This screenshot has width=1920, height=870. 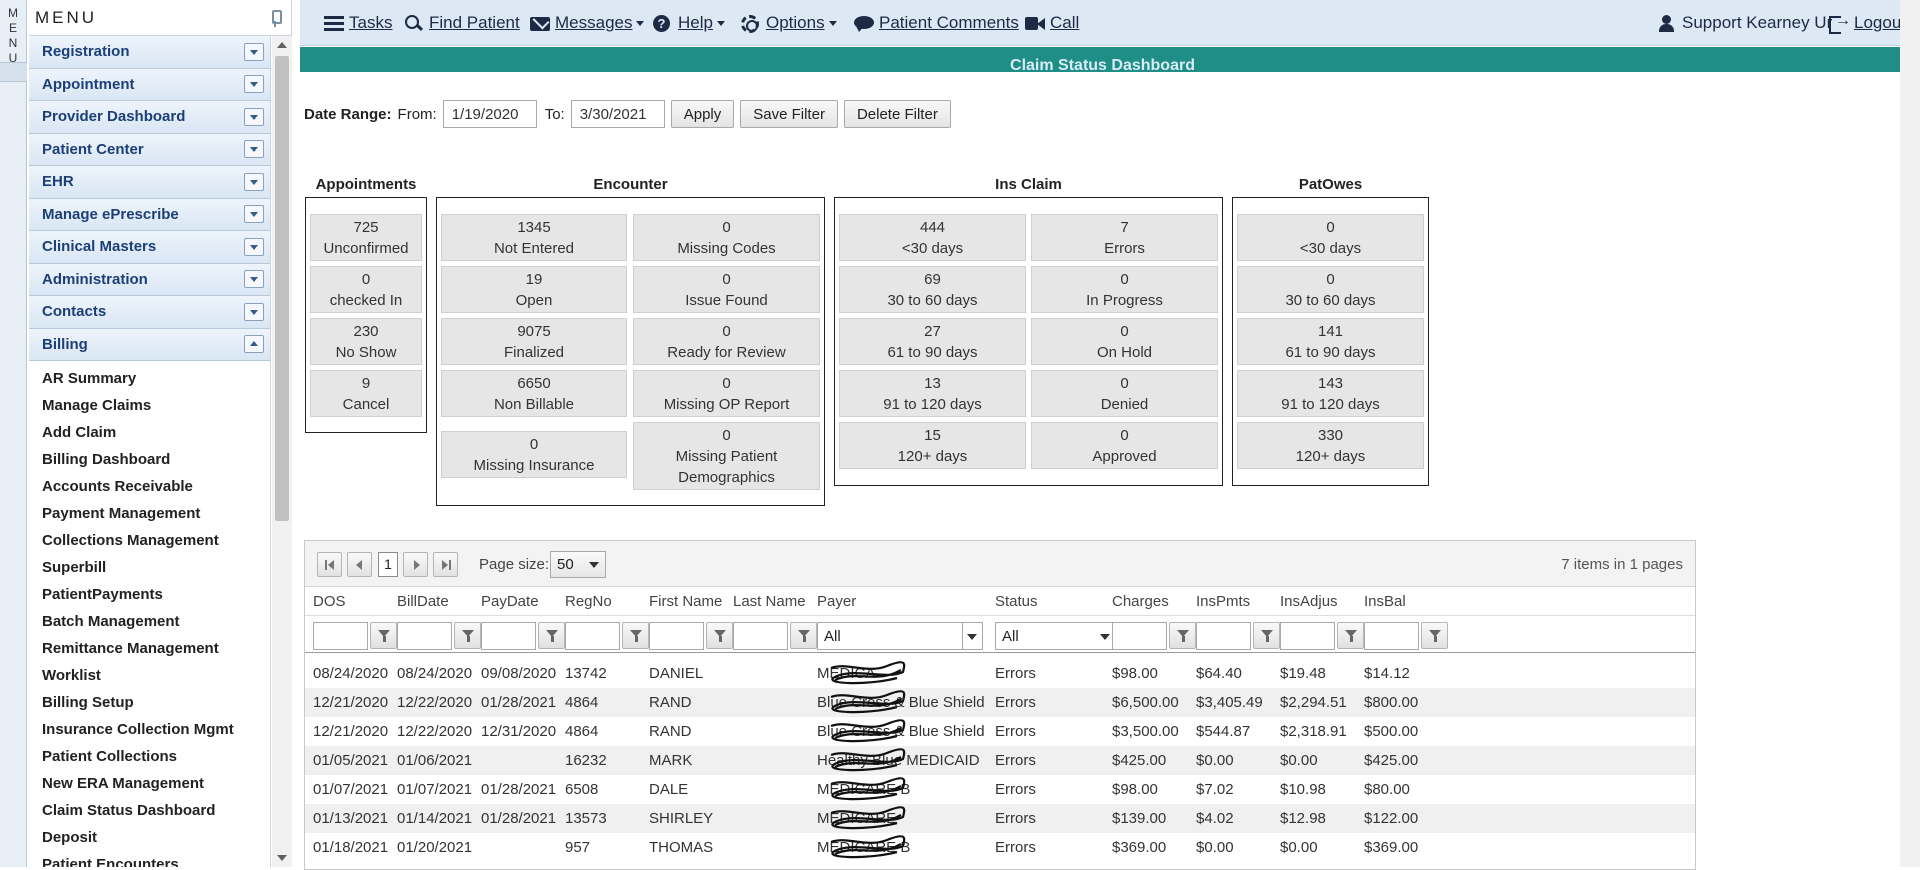 What do you see at coordinates (149, 312) in the screenshot?
I see `sidebar-item-contacts: Contacts` at bounding box center [149, 312].